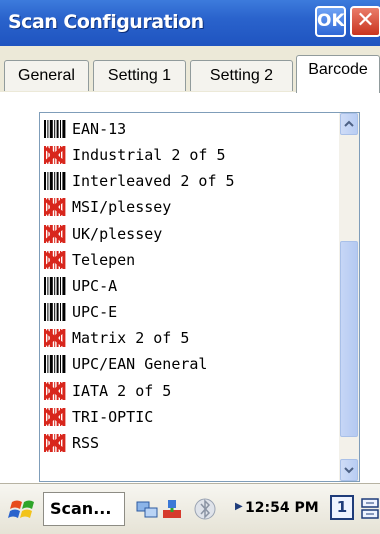  I want to click on barcode-list-item: Telepen, so click(88, 260).